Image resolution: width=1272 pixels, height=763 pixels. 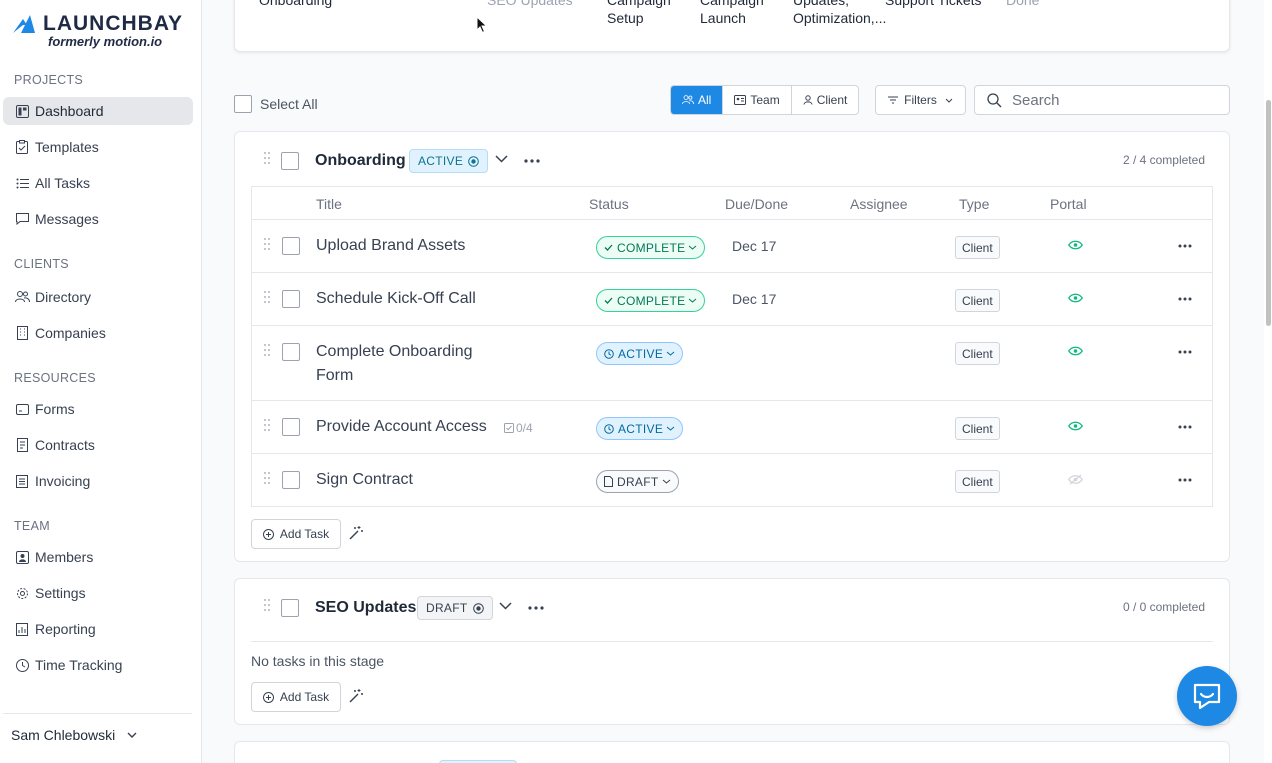 I want to click on stage-strip-item: Campaign Setup, so click(x=639, y=13).